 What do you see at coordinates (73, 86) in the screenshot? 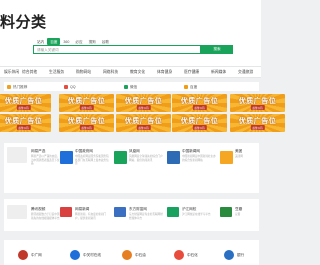
I see `section-tab-label: QQ` at bounding box center [73, 86].